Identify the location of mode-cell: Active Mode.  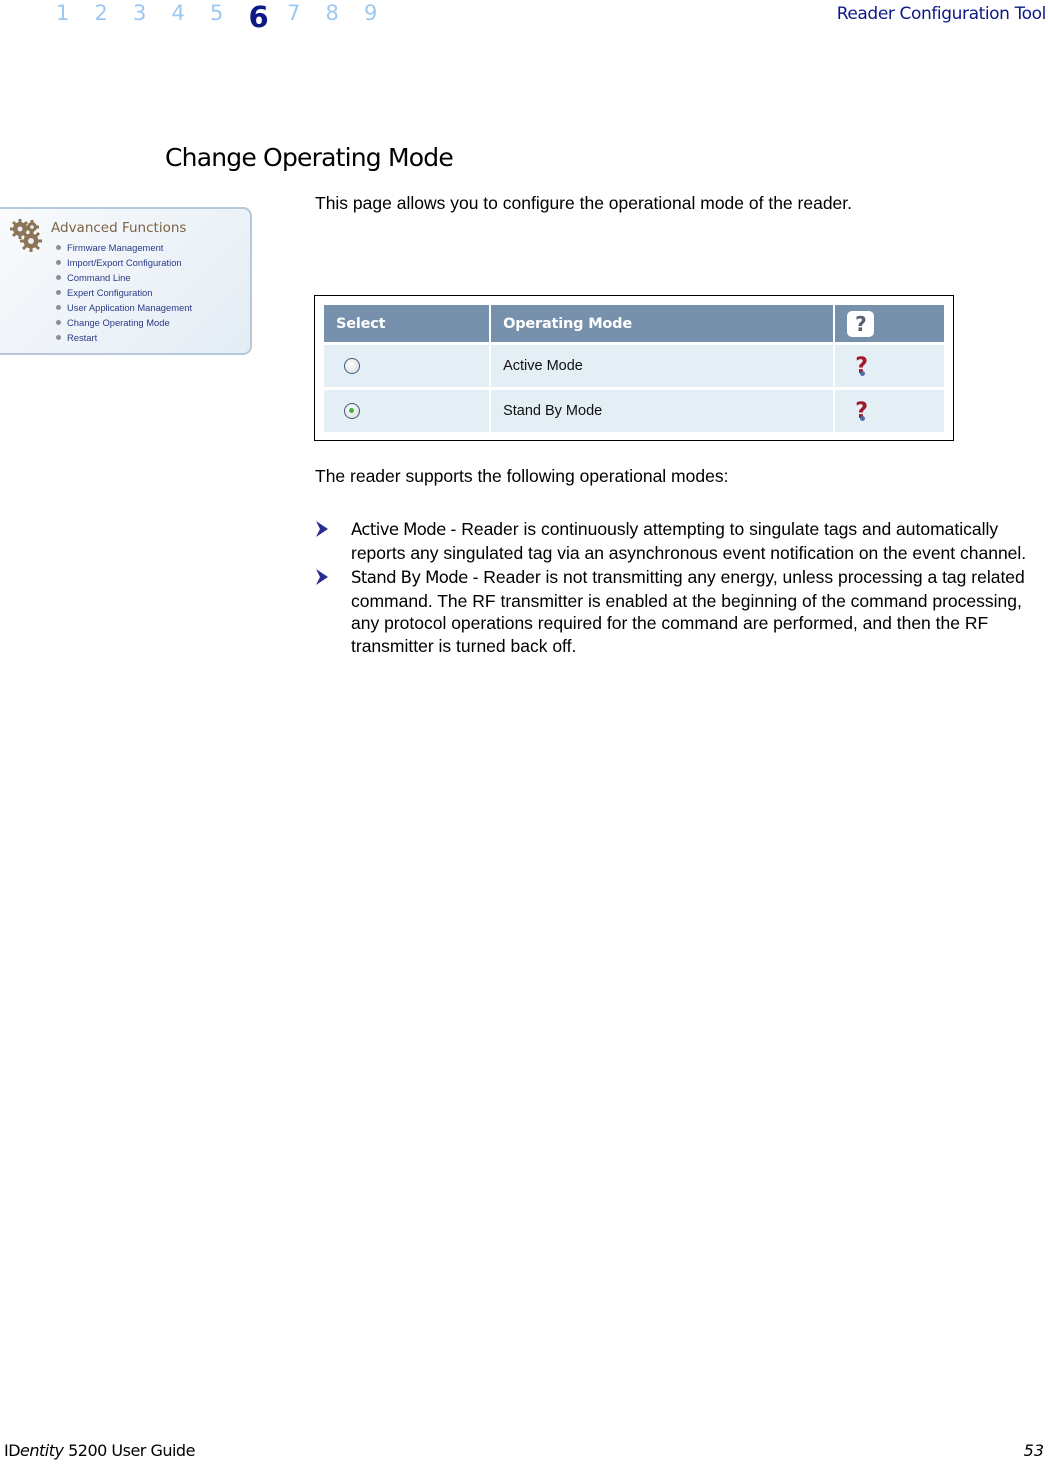
(662, 367).